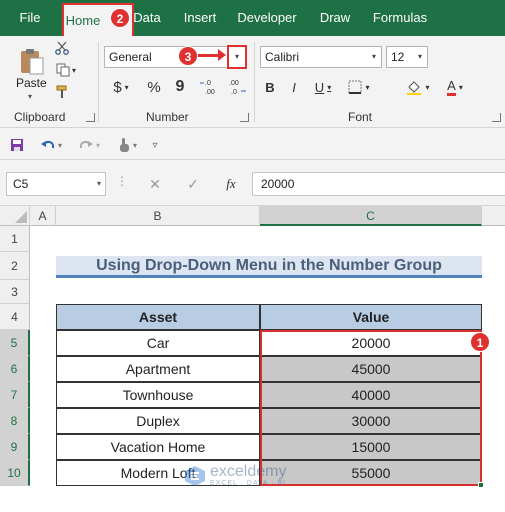 The height and width of the screenshot is (512, 505). I want to click on undo-button: ▾, so click(51, 145).